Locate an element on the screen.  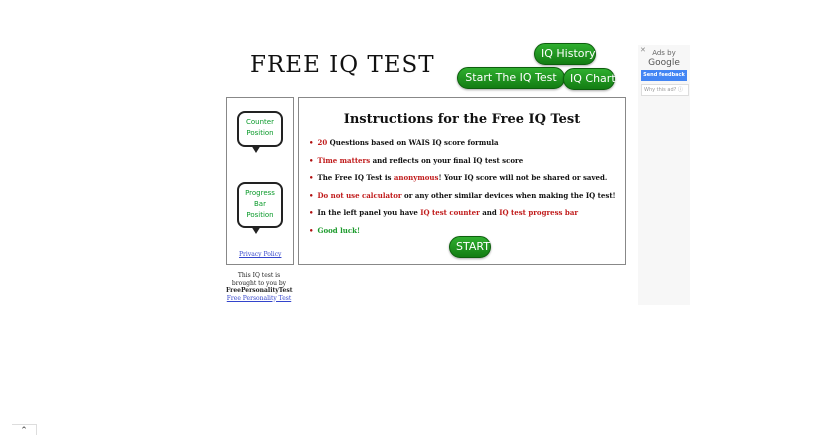
counter-label-line2: Position is located at coordinates (260, 133).